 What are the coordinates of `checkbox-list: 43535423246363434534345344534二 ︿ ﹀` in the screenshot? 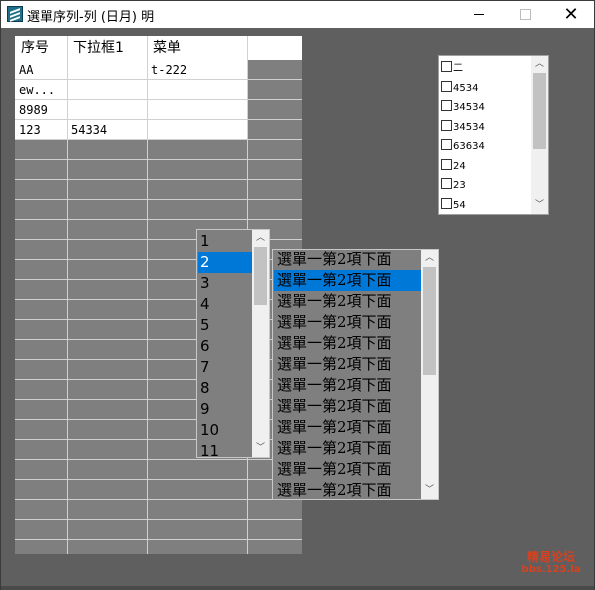 It's located at (493, 135).